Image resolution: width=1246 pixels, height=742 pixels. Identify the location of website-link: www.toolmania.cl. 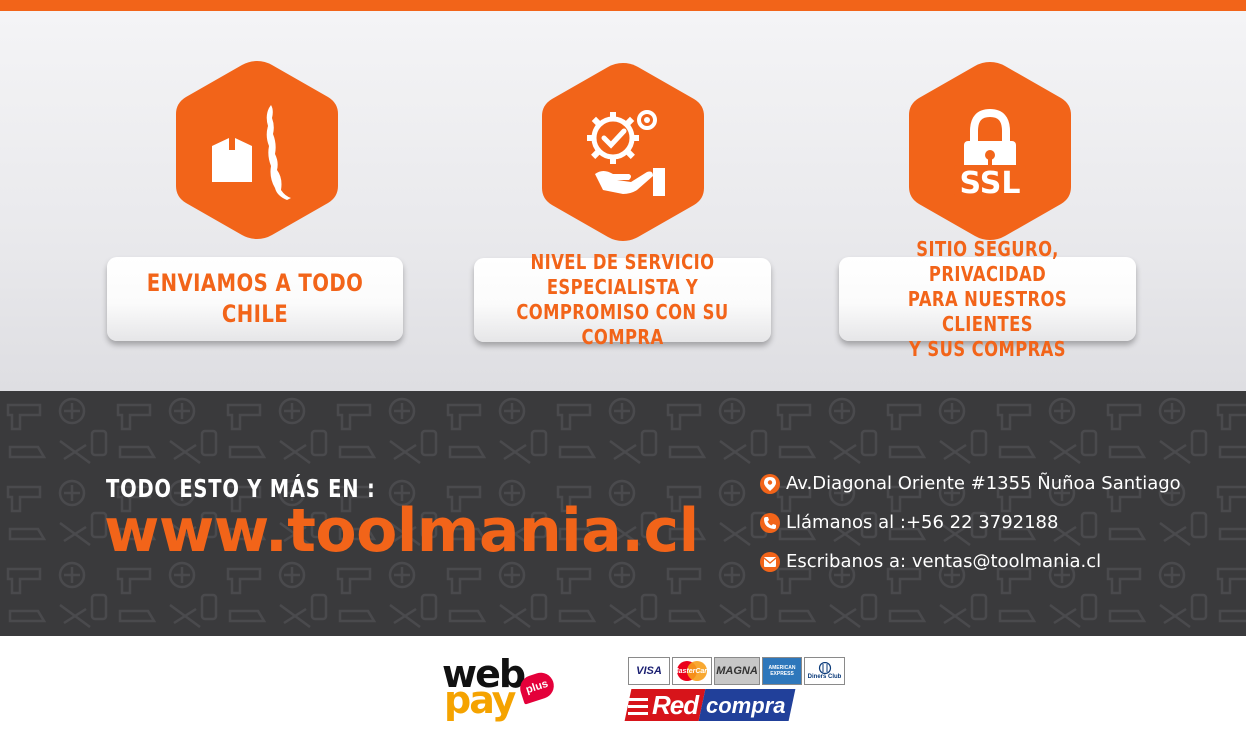
(401, 531).